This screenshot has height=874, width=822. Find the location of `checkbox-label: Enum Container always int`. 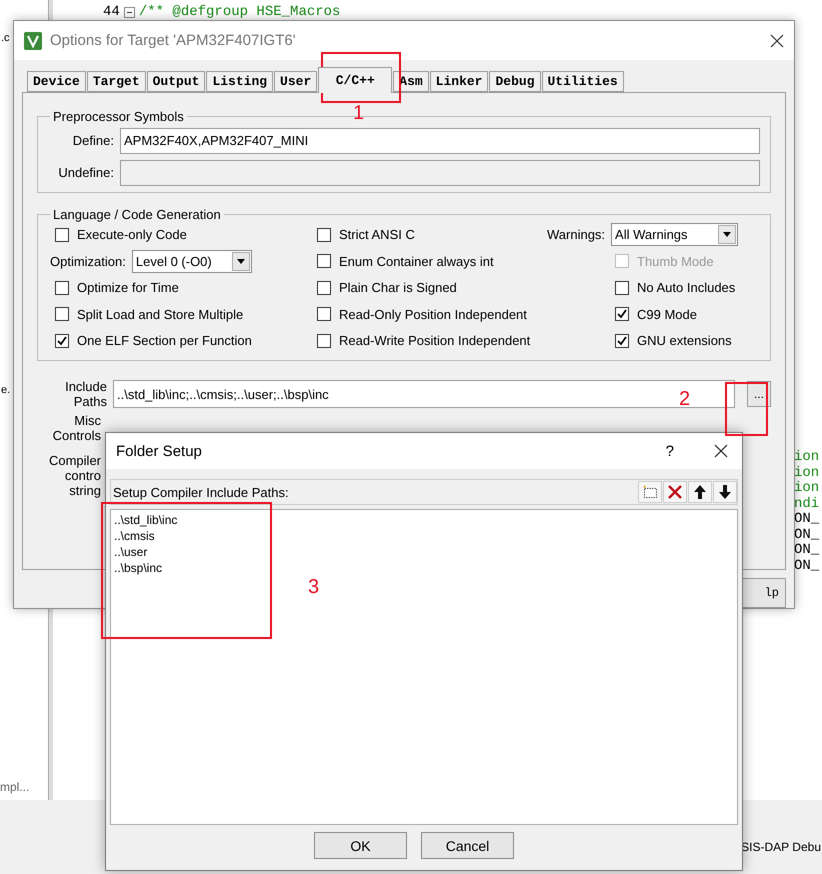

checkbox-label: Enum Container always int is located at coordinates (416, 261).